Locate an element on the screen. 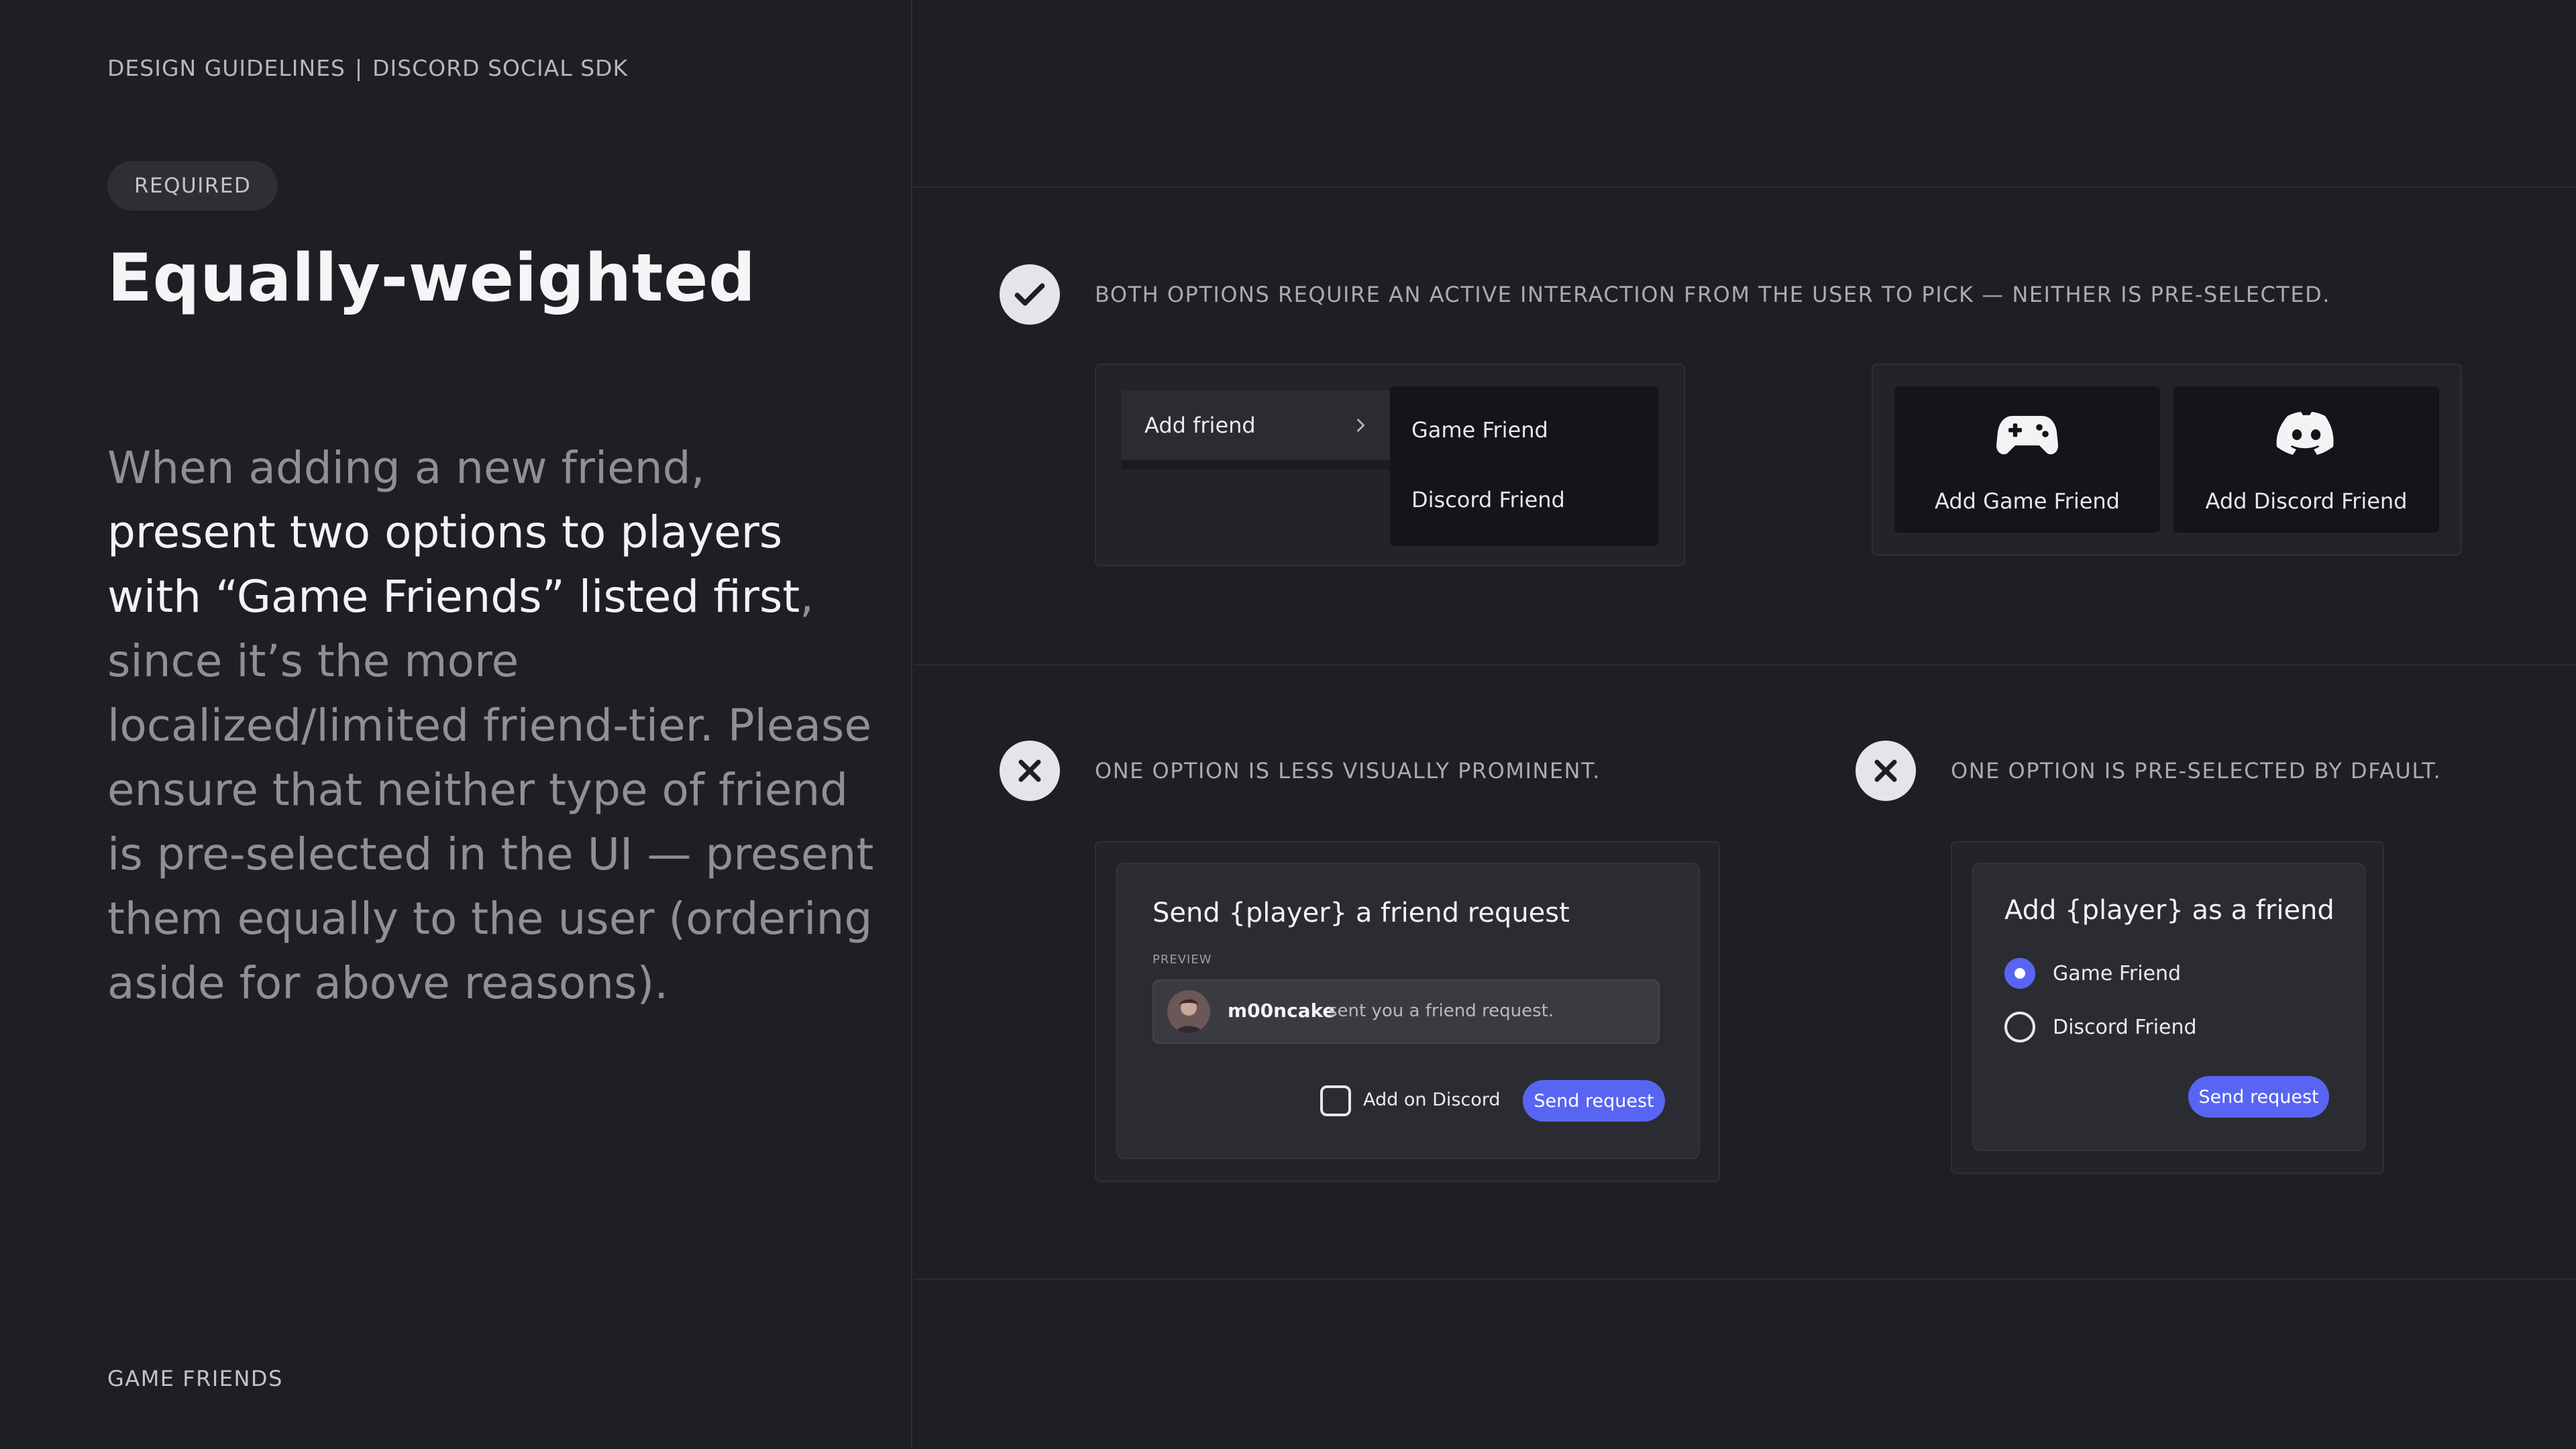 The width and height of the screenshot is (2576, 1449). preselected-caption: ONE OPTION IS PRE-SELECTED BY DFAULT. is located at coordinates (2196, 771).